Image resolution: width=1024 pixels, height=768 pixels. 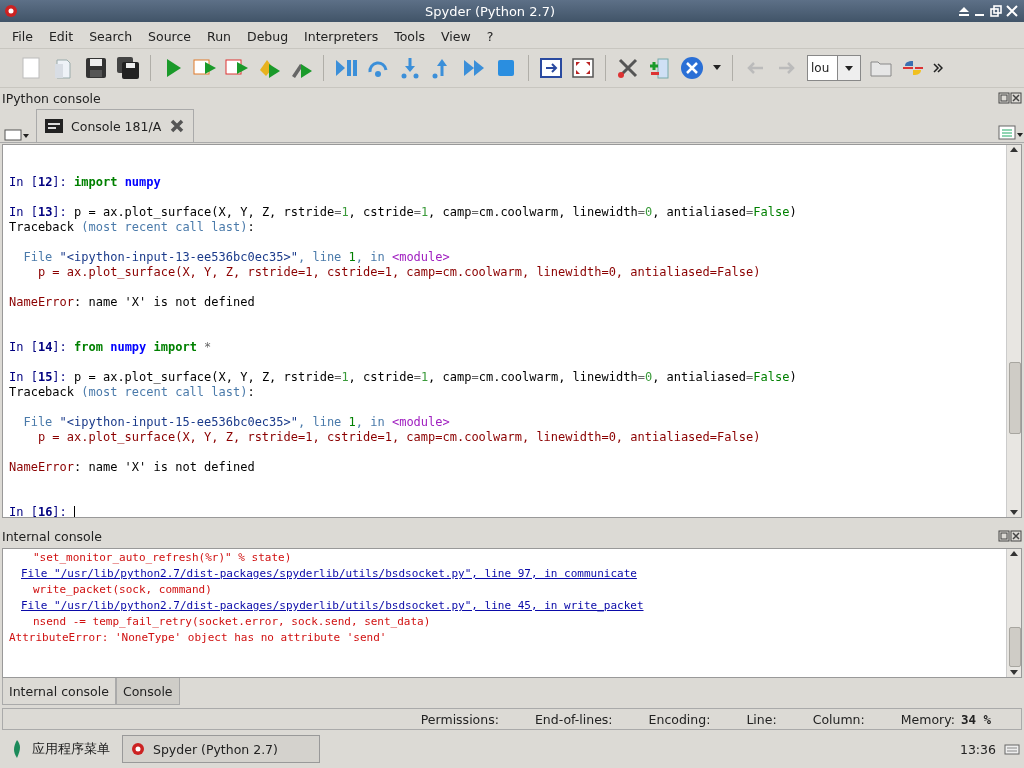 What do you see at coordinates (507, 511) in the screenshot?
I see `console-line: In [16]:` at bounding box center [507, 511].